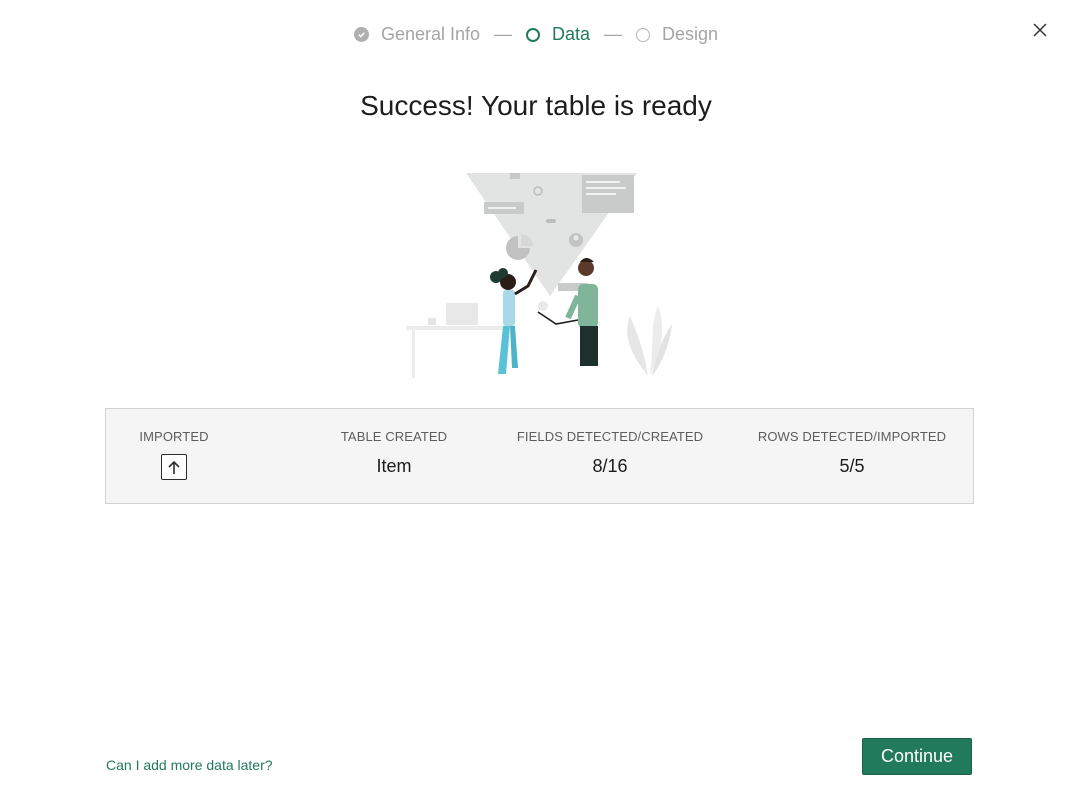  I want to click on step-label: Design, so click(690, 34).